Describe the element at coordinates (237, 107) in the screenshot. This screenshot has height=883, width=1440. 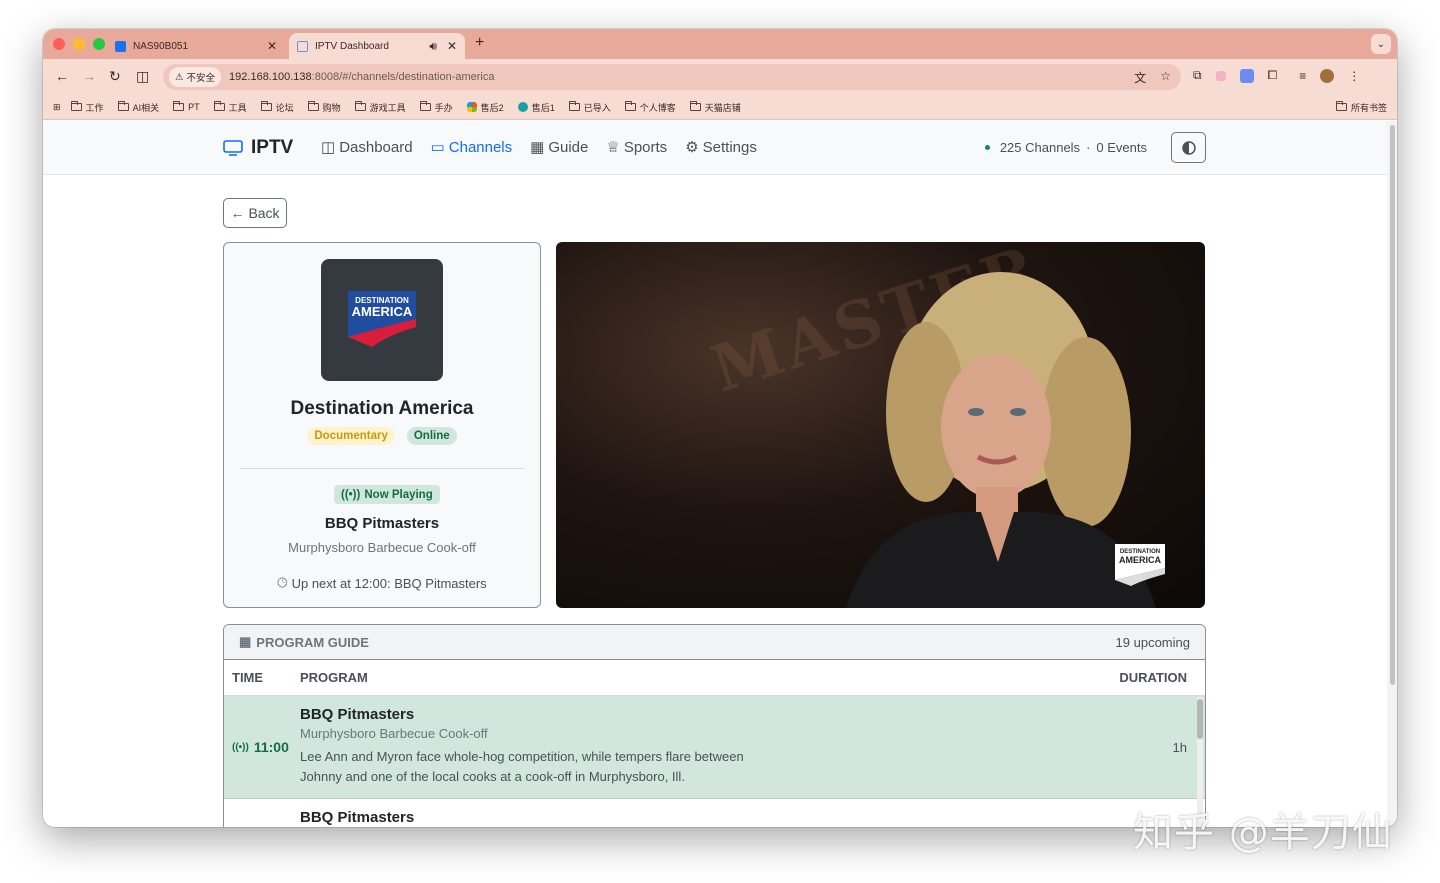
I see `bookmark-label: 工具` at that location.